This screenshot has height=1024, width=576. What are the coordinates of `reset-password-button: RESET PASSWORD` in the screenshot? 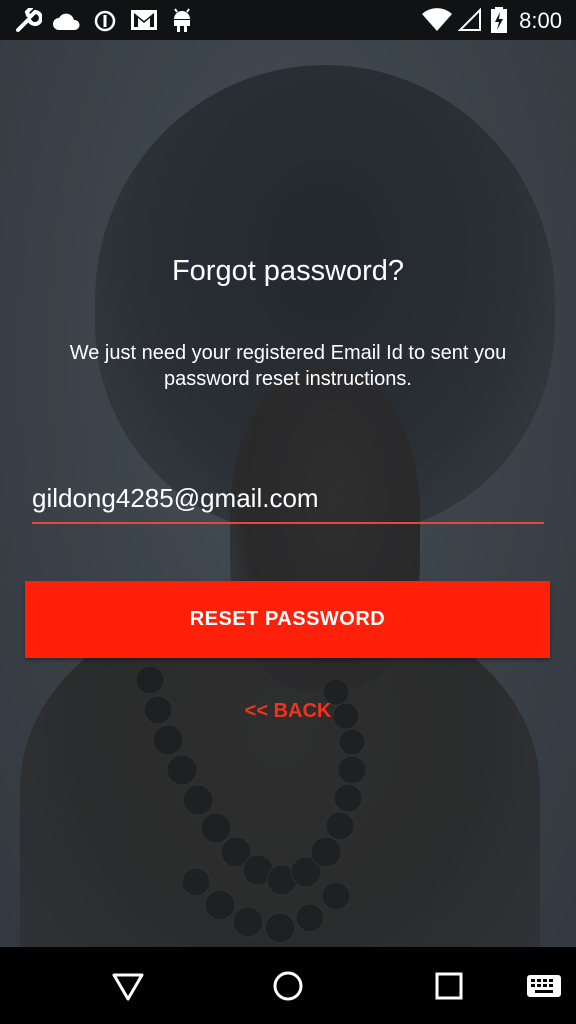 It's located at (287, 619).